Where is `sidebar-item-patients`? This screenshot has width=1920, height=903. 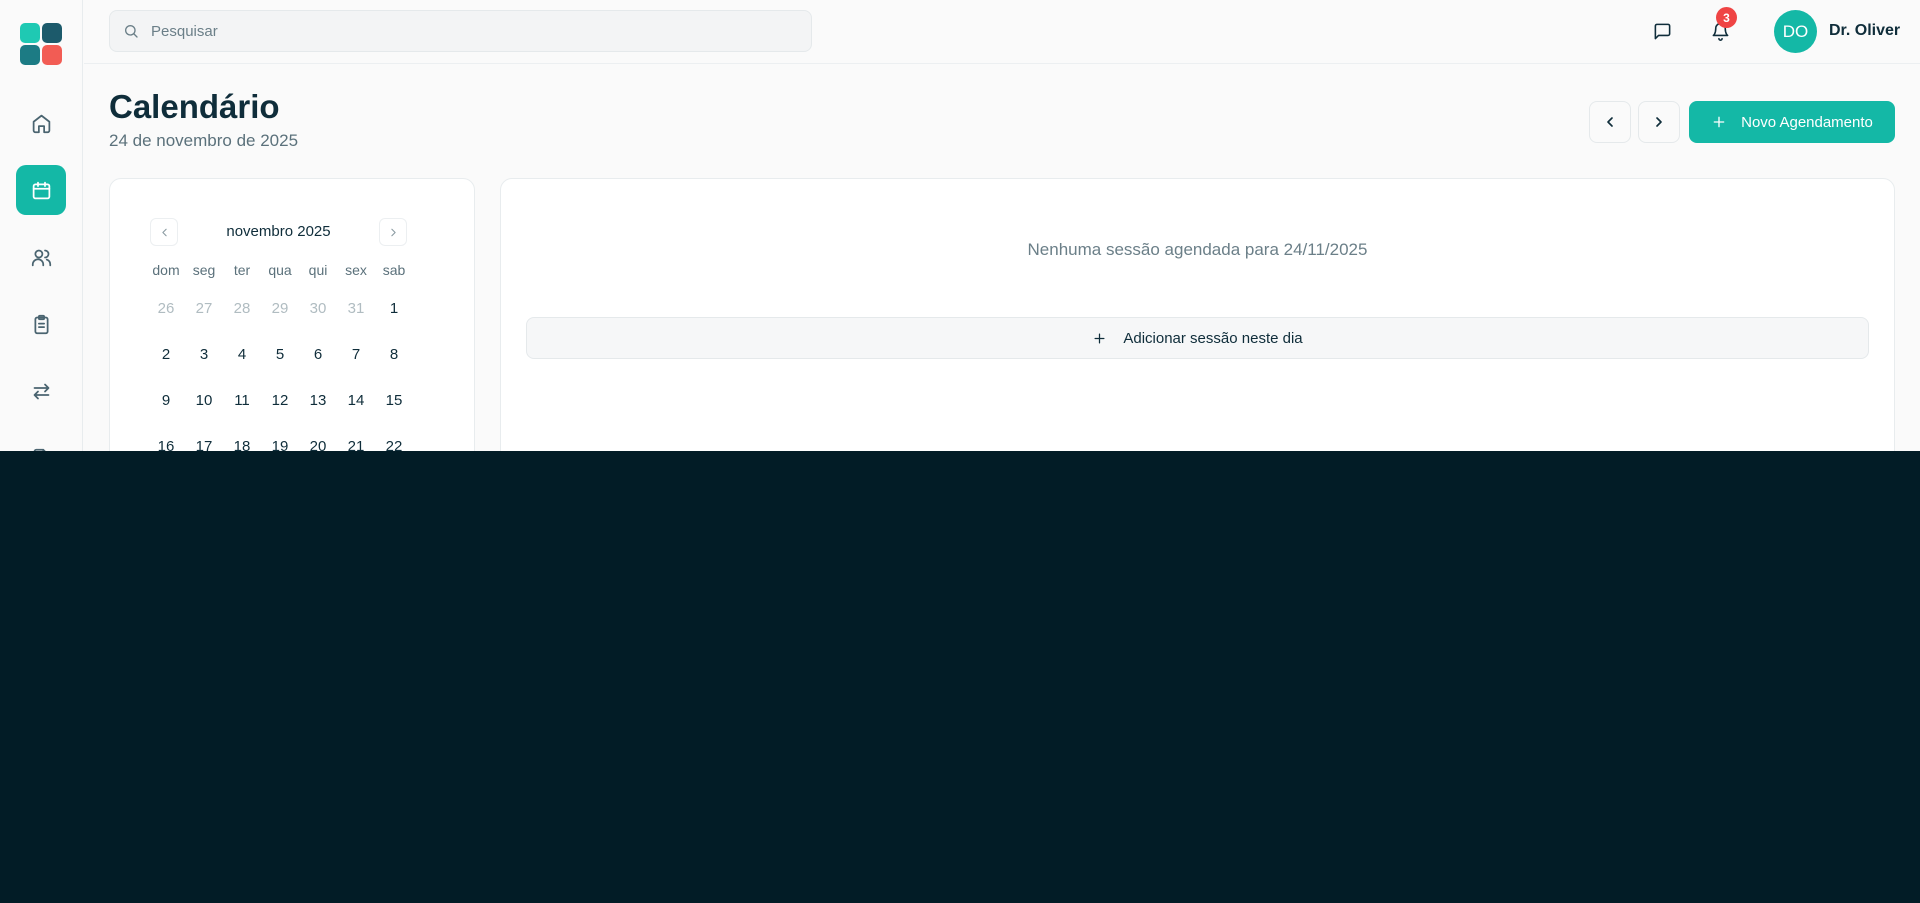 sidebar-item-patients is located at coordinates (41, 257).